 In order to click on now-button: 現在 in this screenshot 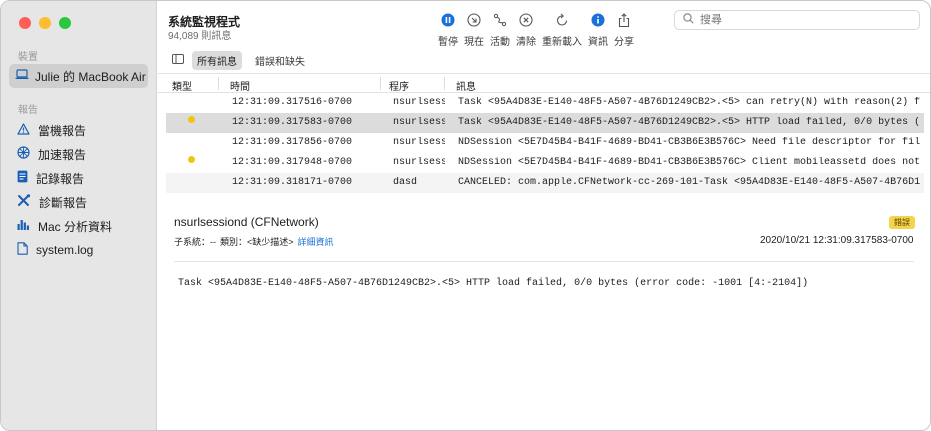, I will do `click(474, 29)`.